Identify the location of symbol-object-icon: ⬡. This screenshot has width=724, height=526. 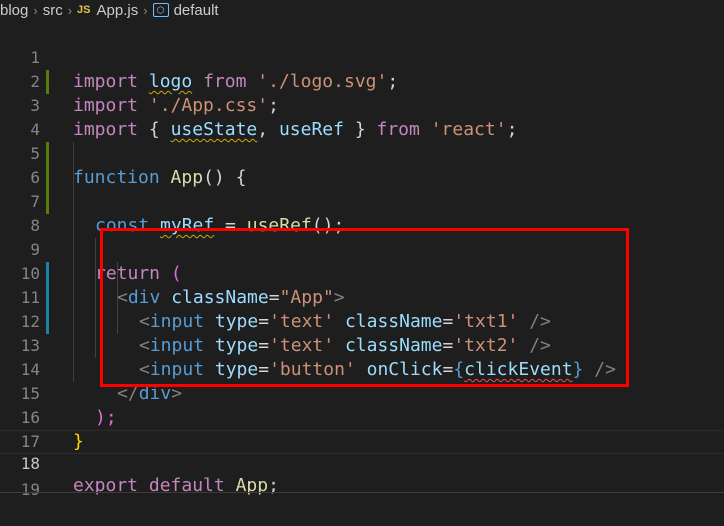
(160, 10).